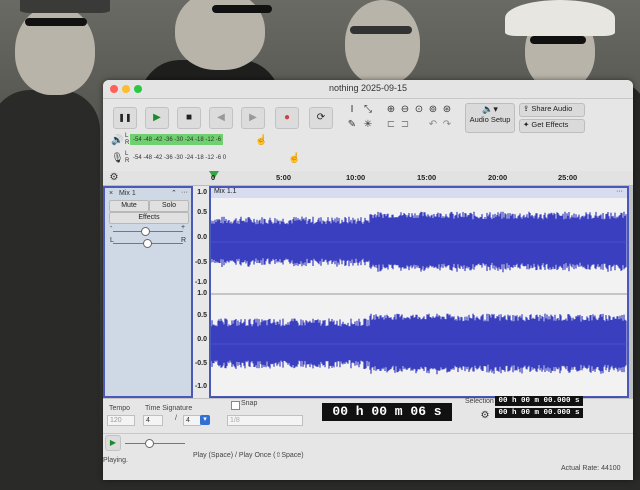  I want to click on snap-checkbox, so click(235, 405).